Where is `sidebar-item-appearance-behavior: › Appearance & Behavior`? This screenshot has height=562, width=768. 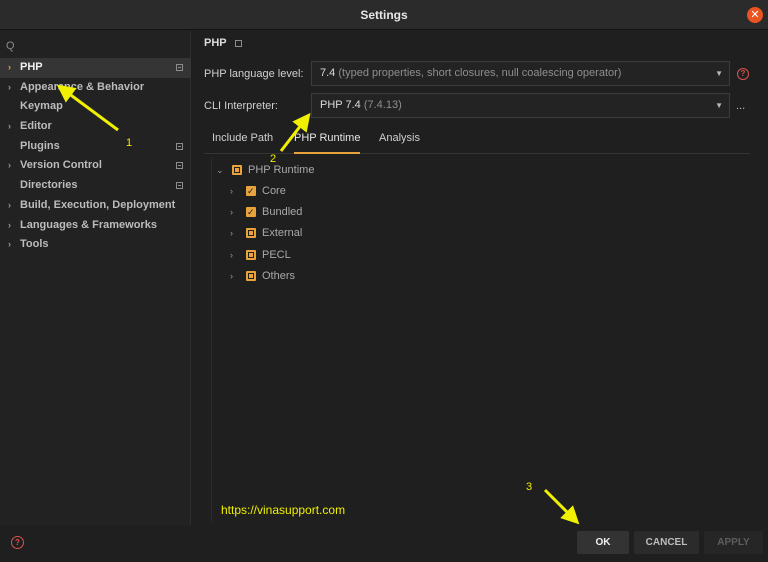 sidebar-item-appearance-behavior: › Appearance & Behavior is located at coordinates (95, 88).